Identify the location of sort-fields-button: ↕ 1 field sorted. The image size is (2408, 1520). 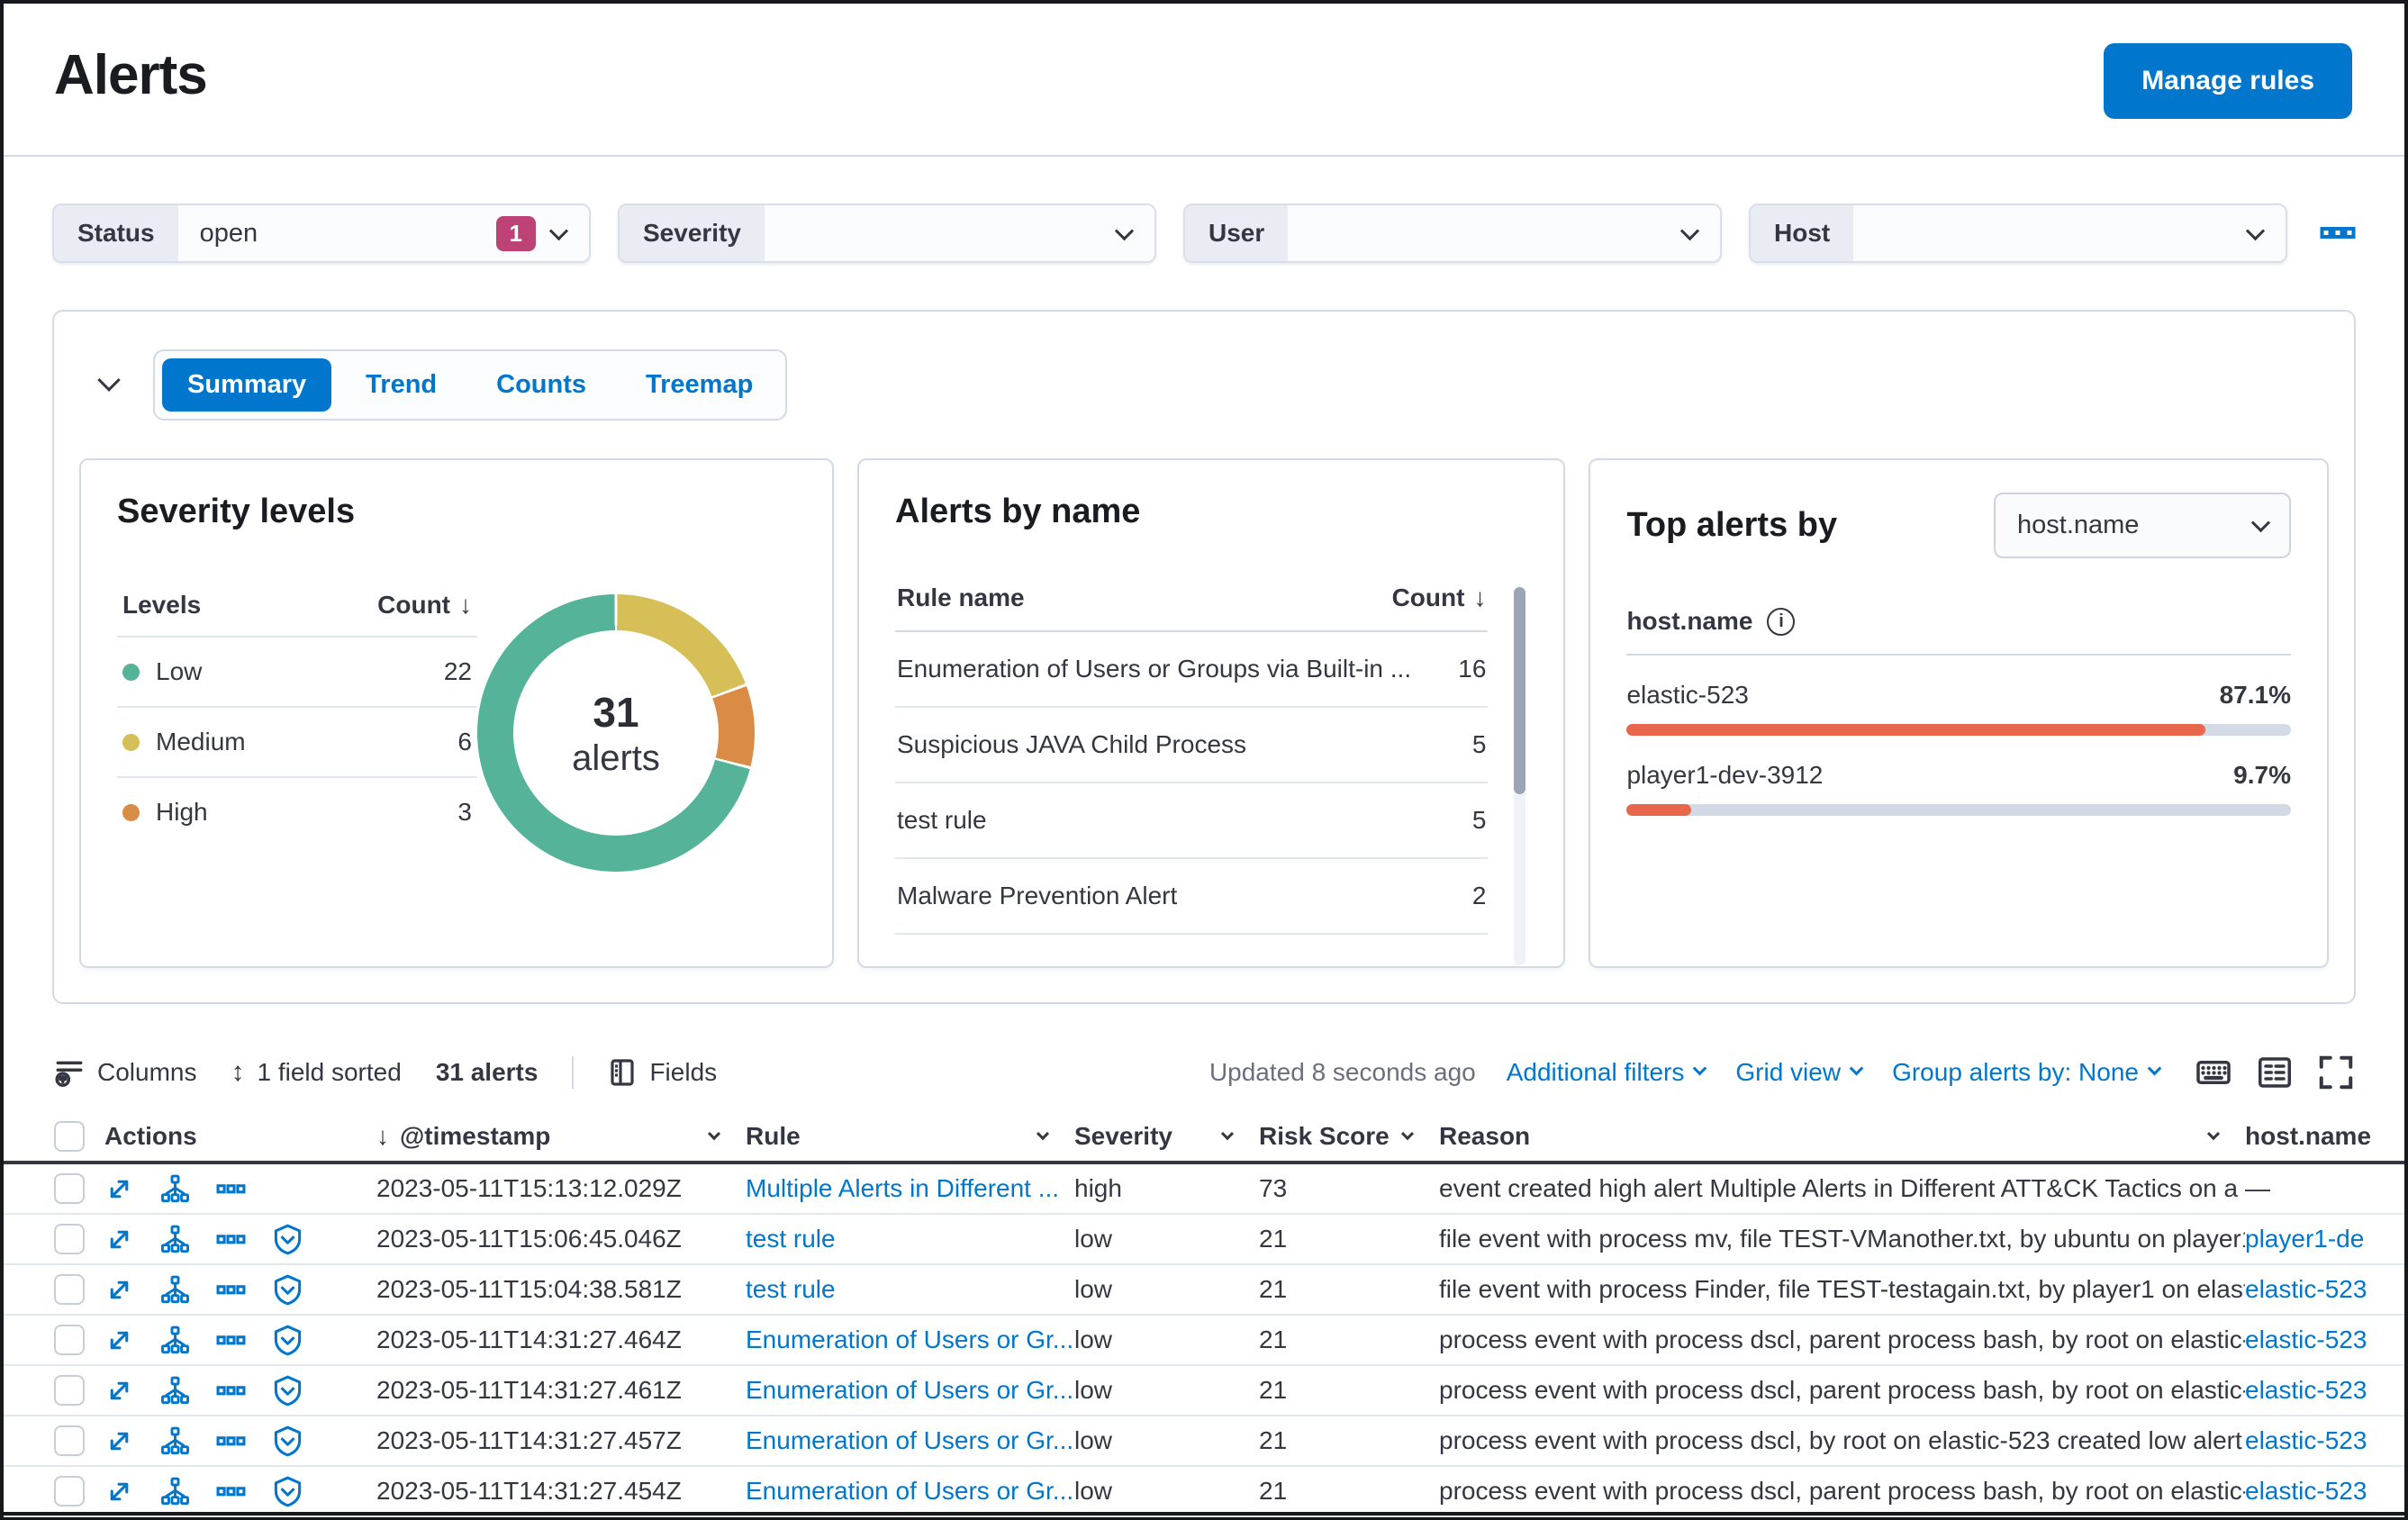
(316, 1072).